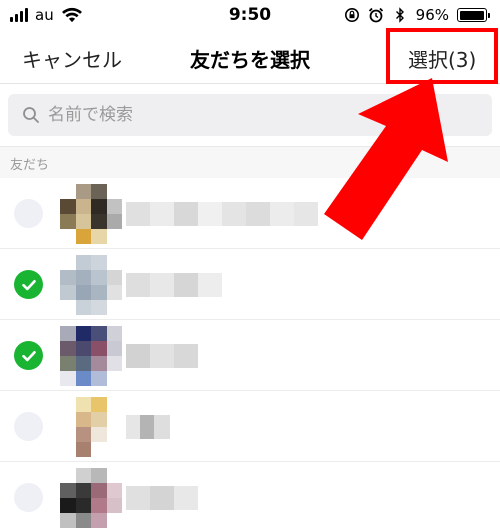 The image size is (500, 528). What do you see at coordinates (473, 15) in the screenshot?
I see `battery-icon` at bounding box center [473, 15].